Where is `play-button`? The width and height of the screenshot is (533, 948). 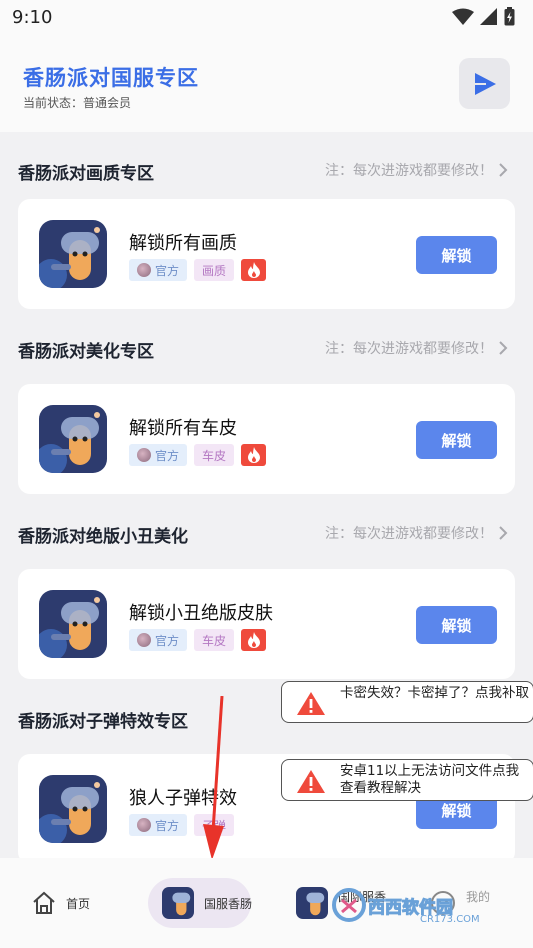 play-button is located at coordinates (484, 83).